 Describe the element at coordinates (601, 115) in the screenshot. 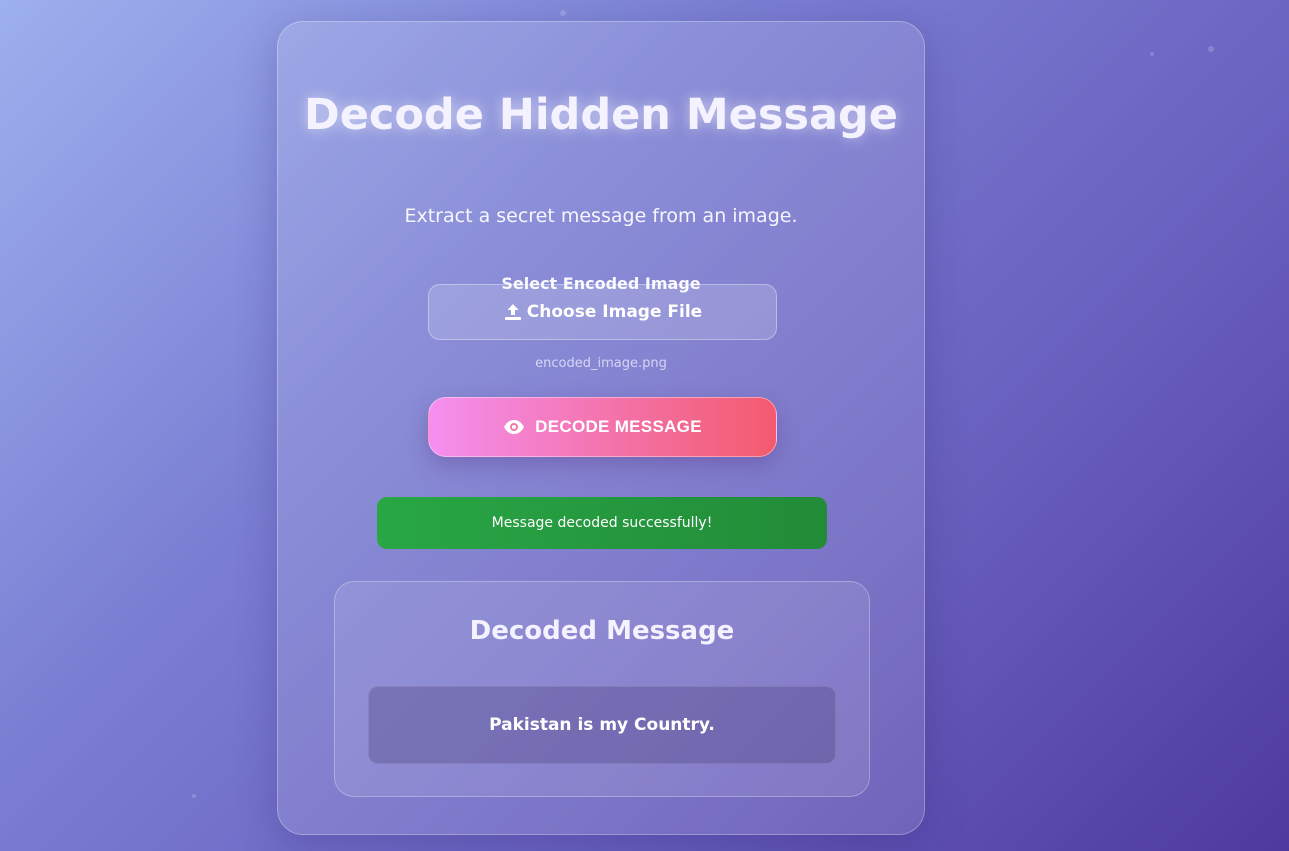

I see `page-title: Decode Hidden Message` at that location.